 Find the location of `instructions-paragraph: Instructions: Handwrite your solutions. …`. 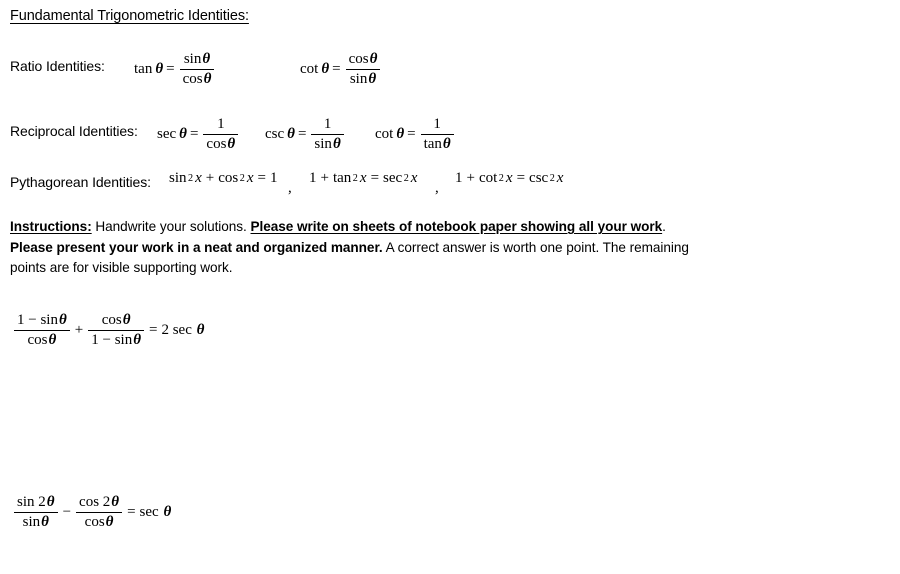

instructions-paragraph: Instructions: Handwrite your solutions. … is located at coordinates (360, 248).